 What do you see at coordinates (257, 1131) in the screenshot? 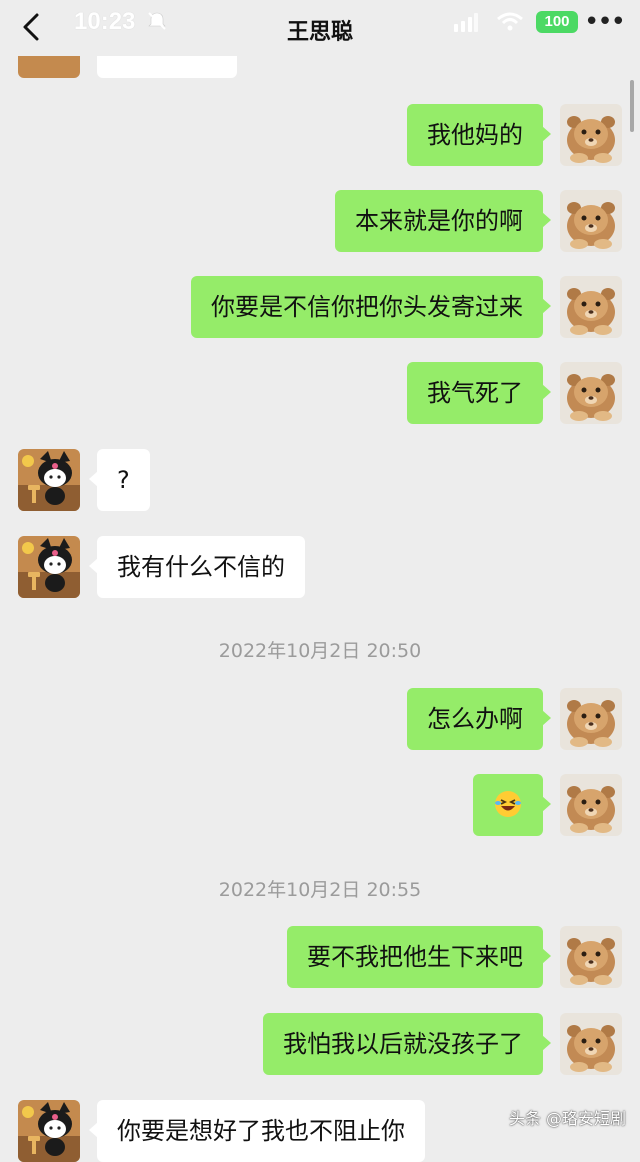
I see `message-bubble: 你要是想好了我也不阻止你` at bounding box center [257, 1131].